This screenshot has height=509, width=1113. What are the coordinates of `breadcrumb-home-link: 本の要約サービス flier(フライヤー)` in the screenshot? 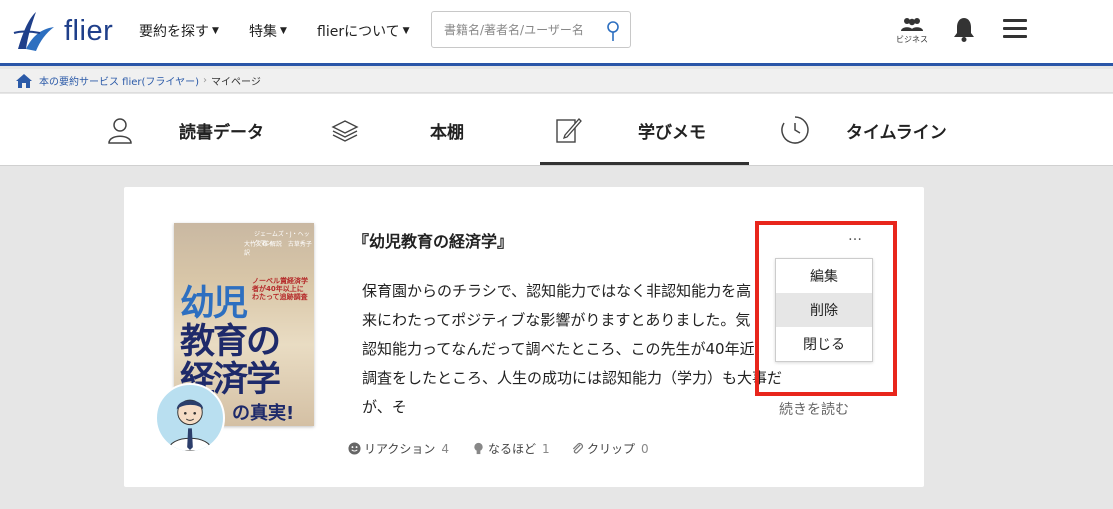 It's located at (119, 80).